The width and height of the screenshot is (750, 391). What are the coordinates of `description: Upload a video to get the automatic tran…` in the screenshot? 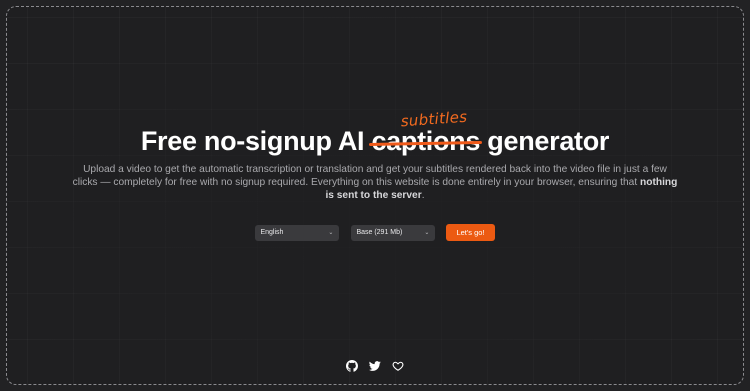 It's located at (375, 182).